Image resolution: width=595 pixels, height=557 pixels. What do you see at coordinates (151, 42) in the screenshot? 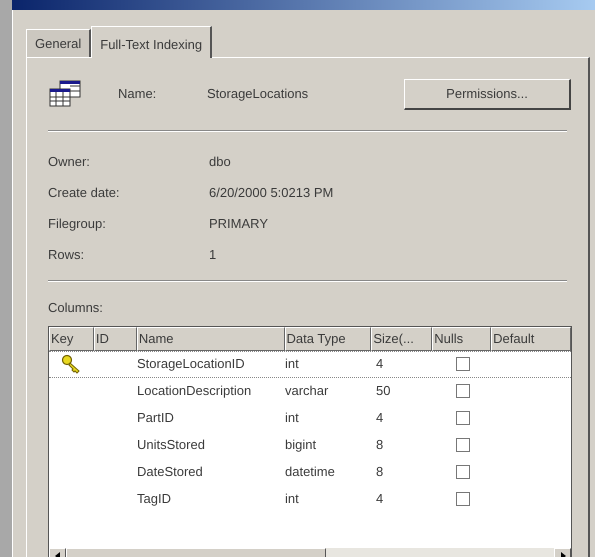
I see `tab: Full-Text Indexing` at bounding box center [151, 42].